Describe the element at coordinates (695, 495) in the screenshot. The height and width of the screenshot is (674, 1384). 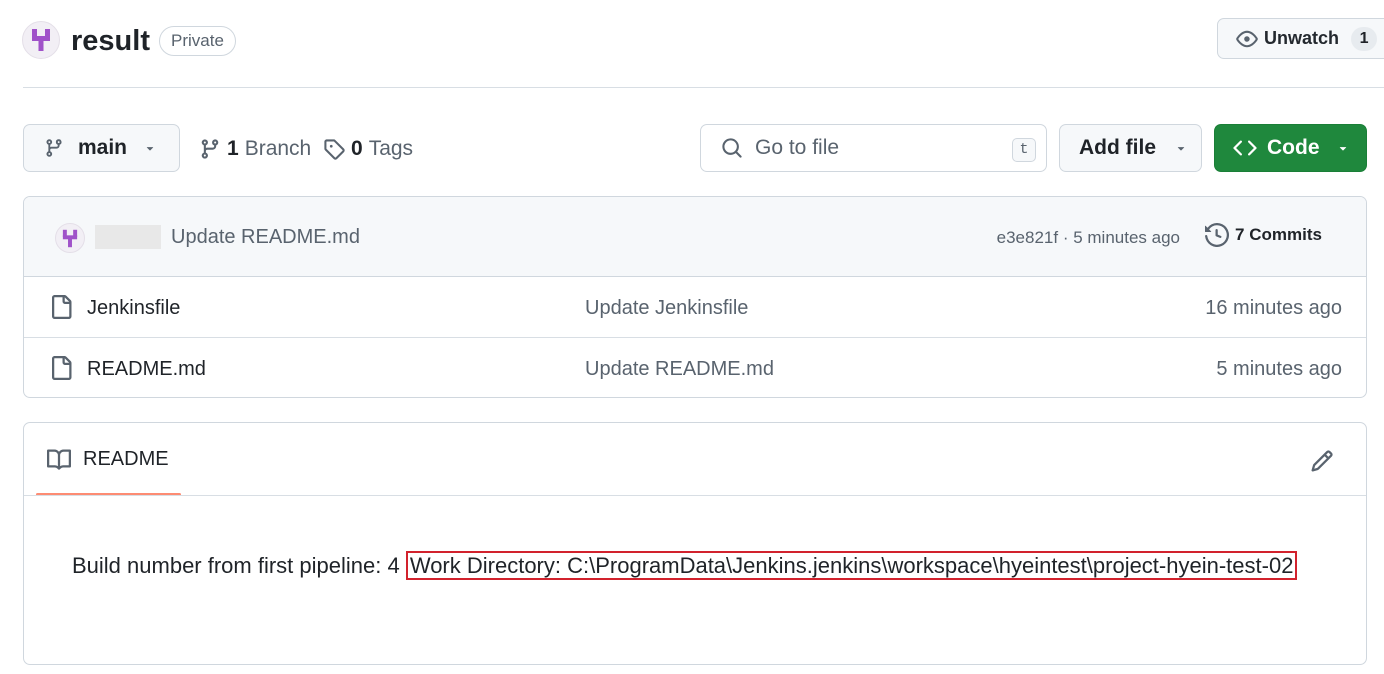
I see `readme-divider` at that location.